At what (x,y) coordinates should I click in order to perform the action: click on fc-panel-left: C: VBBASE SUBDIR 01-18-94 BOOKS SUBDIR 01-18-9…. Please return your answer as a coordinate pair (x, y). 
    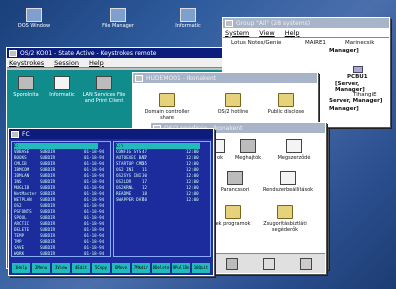
    Looking at the image, I should click on (61, 199).